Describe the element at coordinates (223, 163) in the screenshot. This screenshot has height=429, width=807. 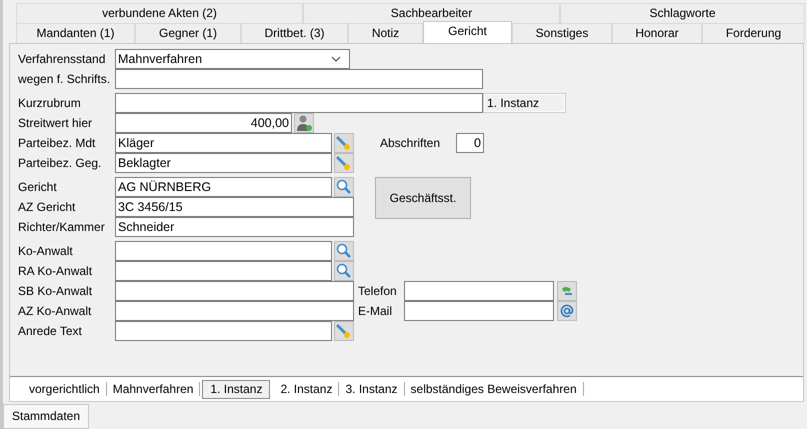
I see `input-field: Beklagter` at that location.